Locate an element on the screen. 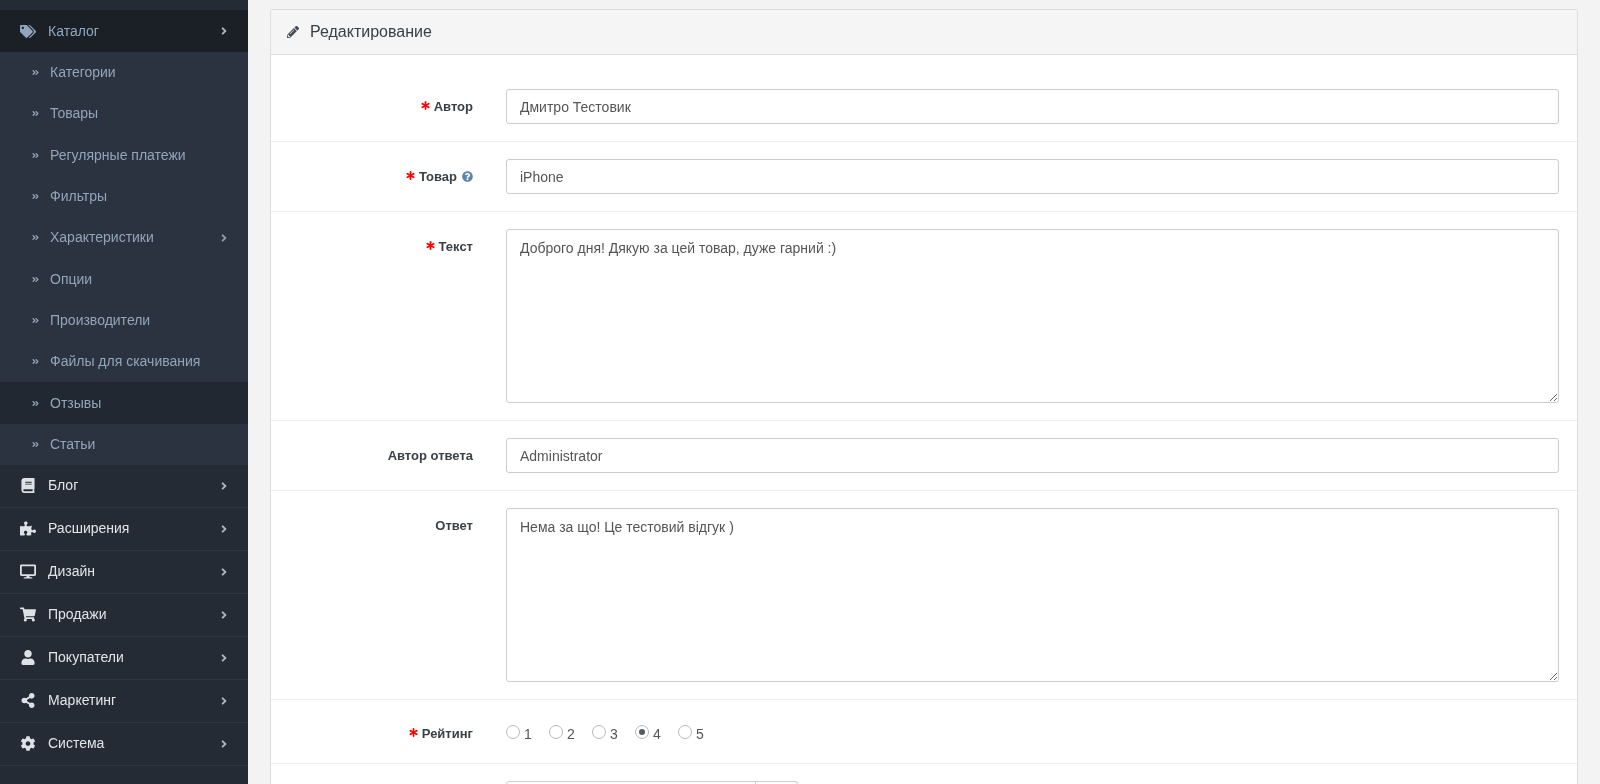 This screenshot has height=784, width=1600. submenu-item: Статьи is located at coordinates (124, 444).